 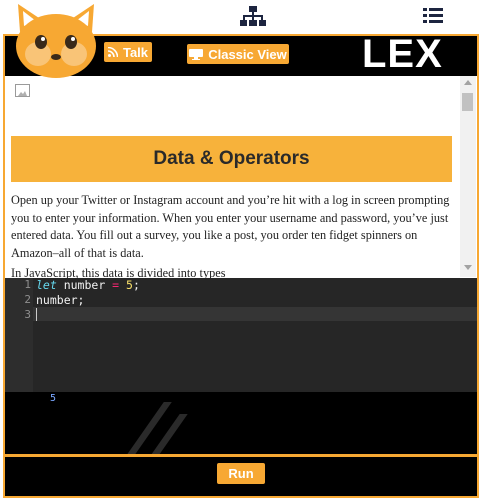 I want to click on talk-button: Talk, so click(x=128, y=52).